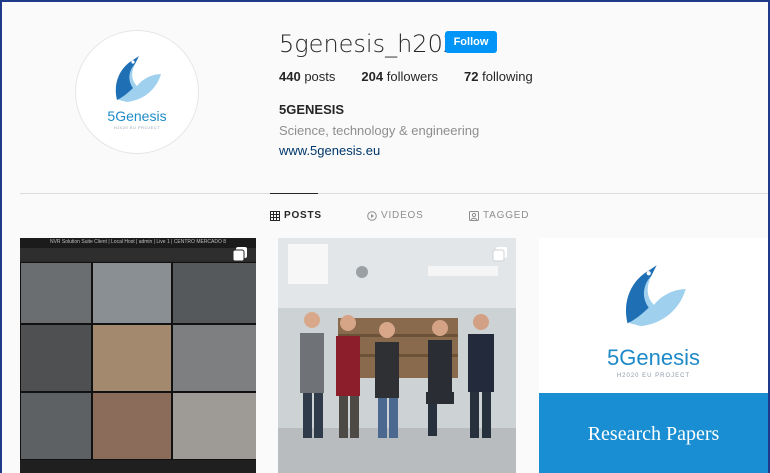  I want to click on following-count-value: 72, so click(471, 76).